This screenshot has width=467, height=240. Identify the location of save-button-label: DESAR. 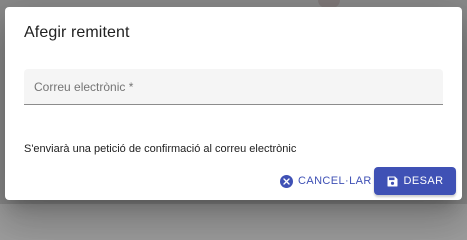
(423, 181).